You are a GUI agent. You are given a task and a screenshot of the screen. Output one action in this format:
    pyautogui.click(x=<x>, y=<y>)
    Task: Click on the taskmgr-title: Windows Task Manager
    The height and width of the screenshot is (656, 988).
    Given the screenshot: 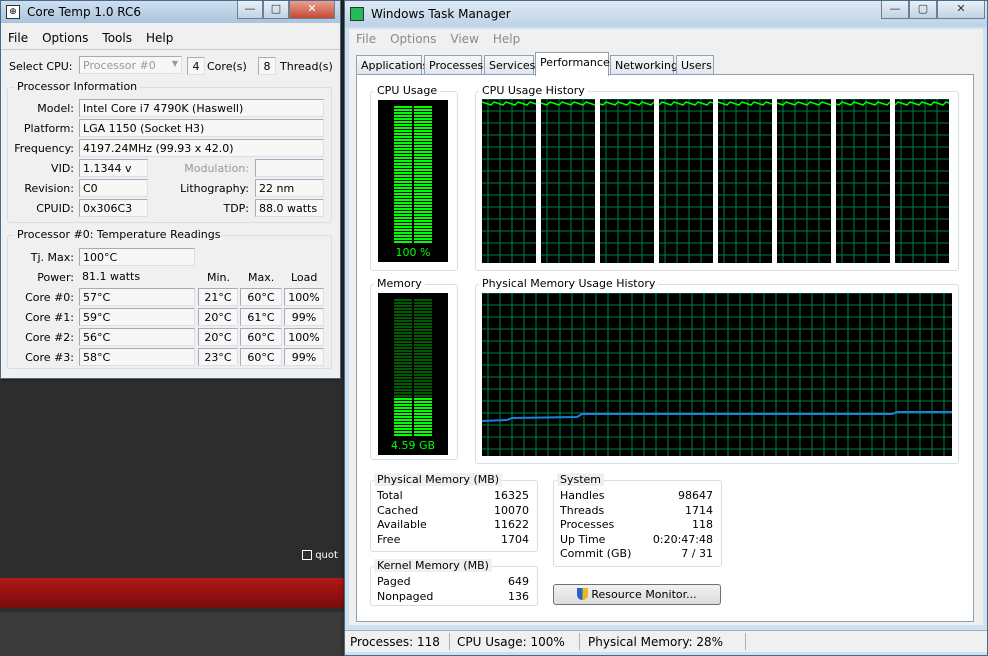 What is the action you would take?
    pyautogui.click(x=441, y=14)
    